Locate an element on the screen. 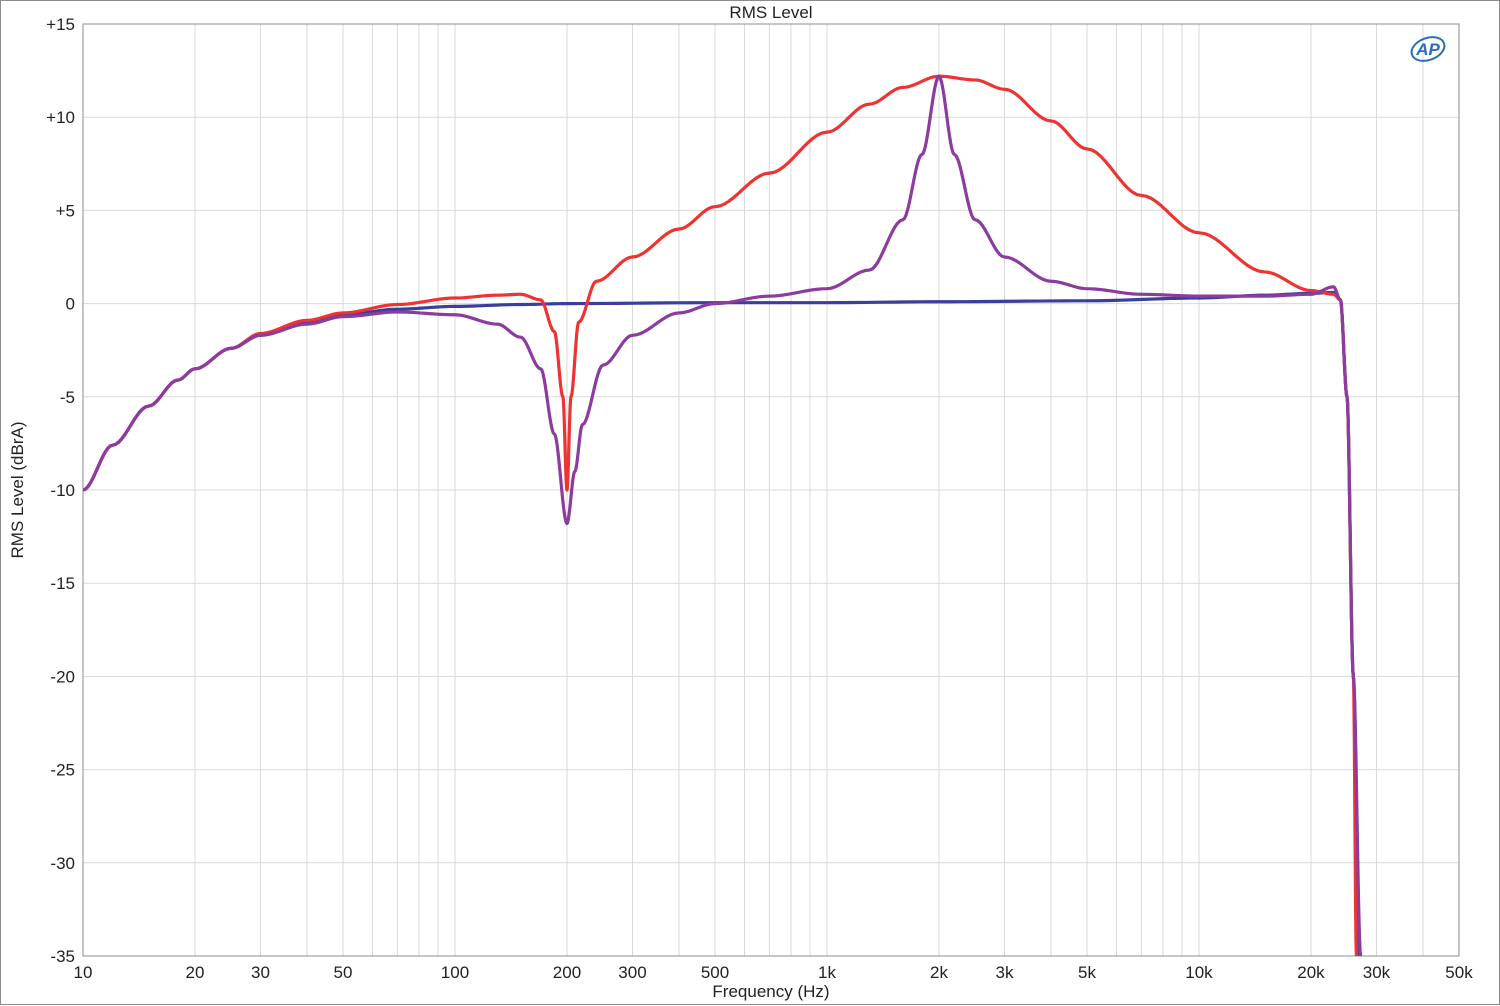  y-tick-label: -30 is located at coordinates (62, 863).